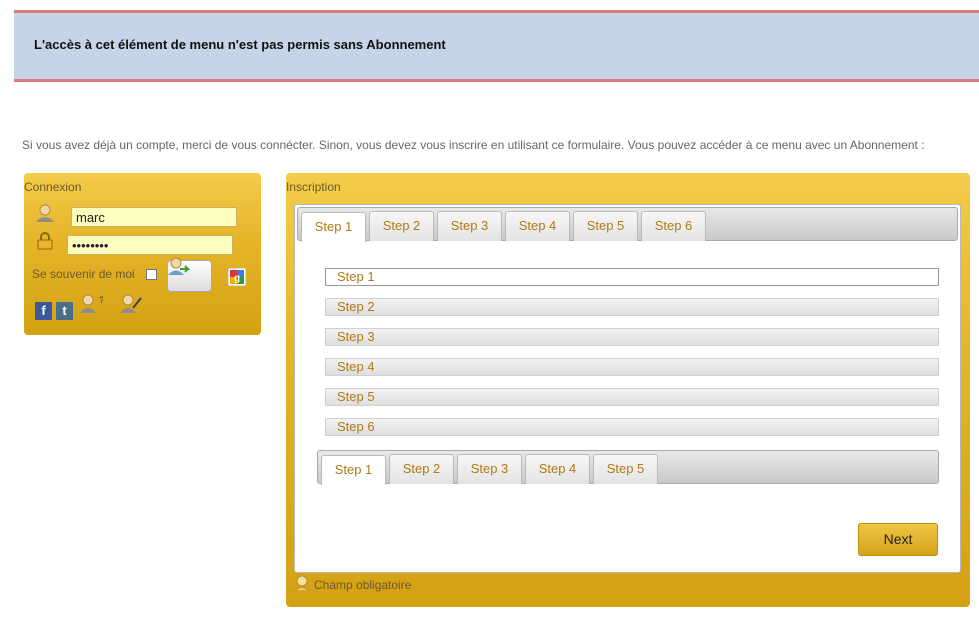 Image resolution: width=979 pixels, height=625 pixels. I want to click on bottom-tab-step-4: Step 4, so click(557, 469).